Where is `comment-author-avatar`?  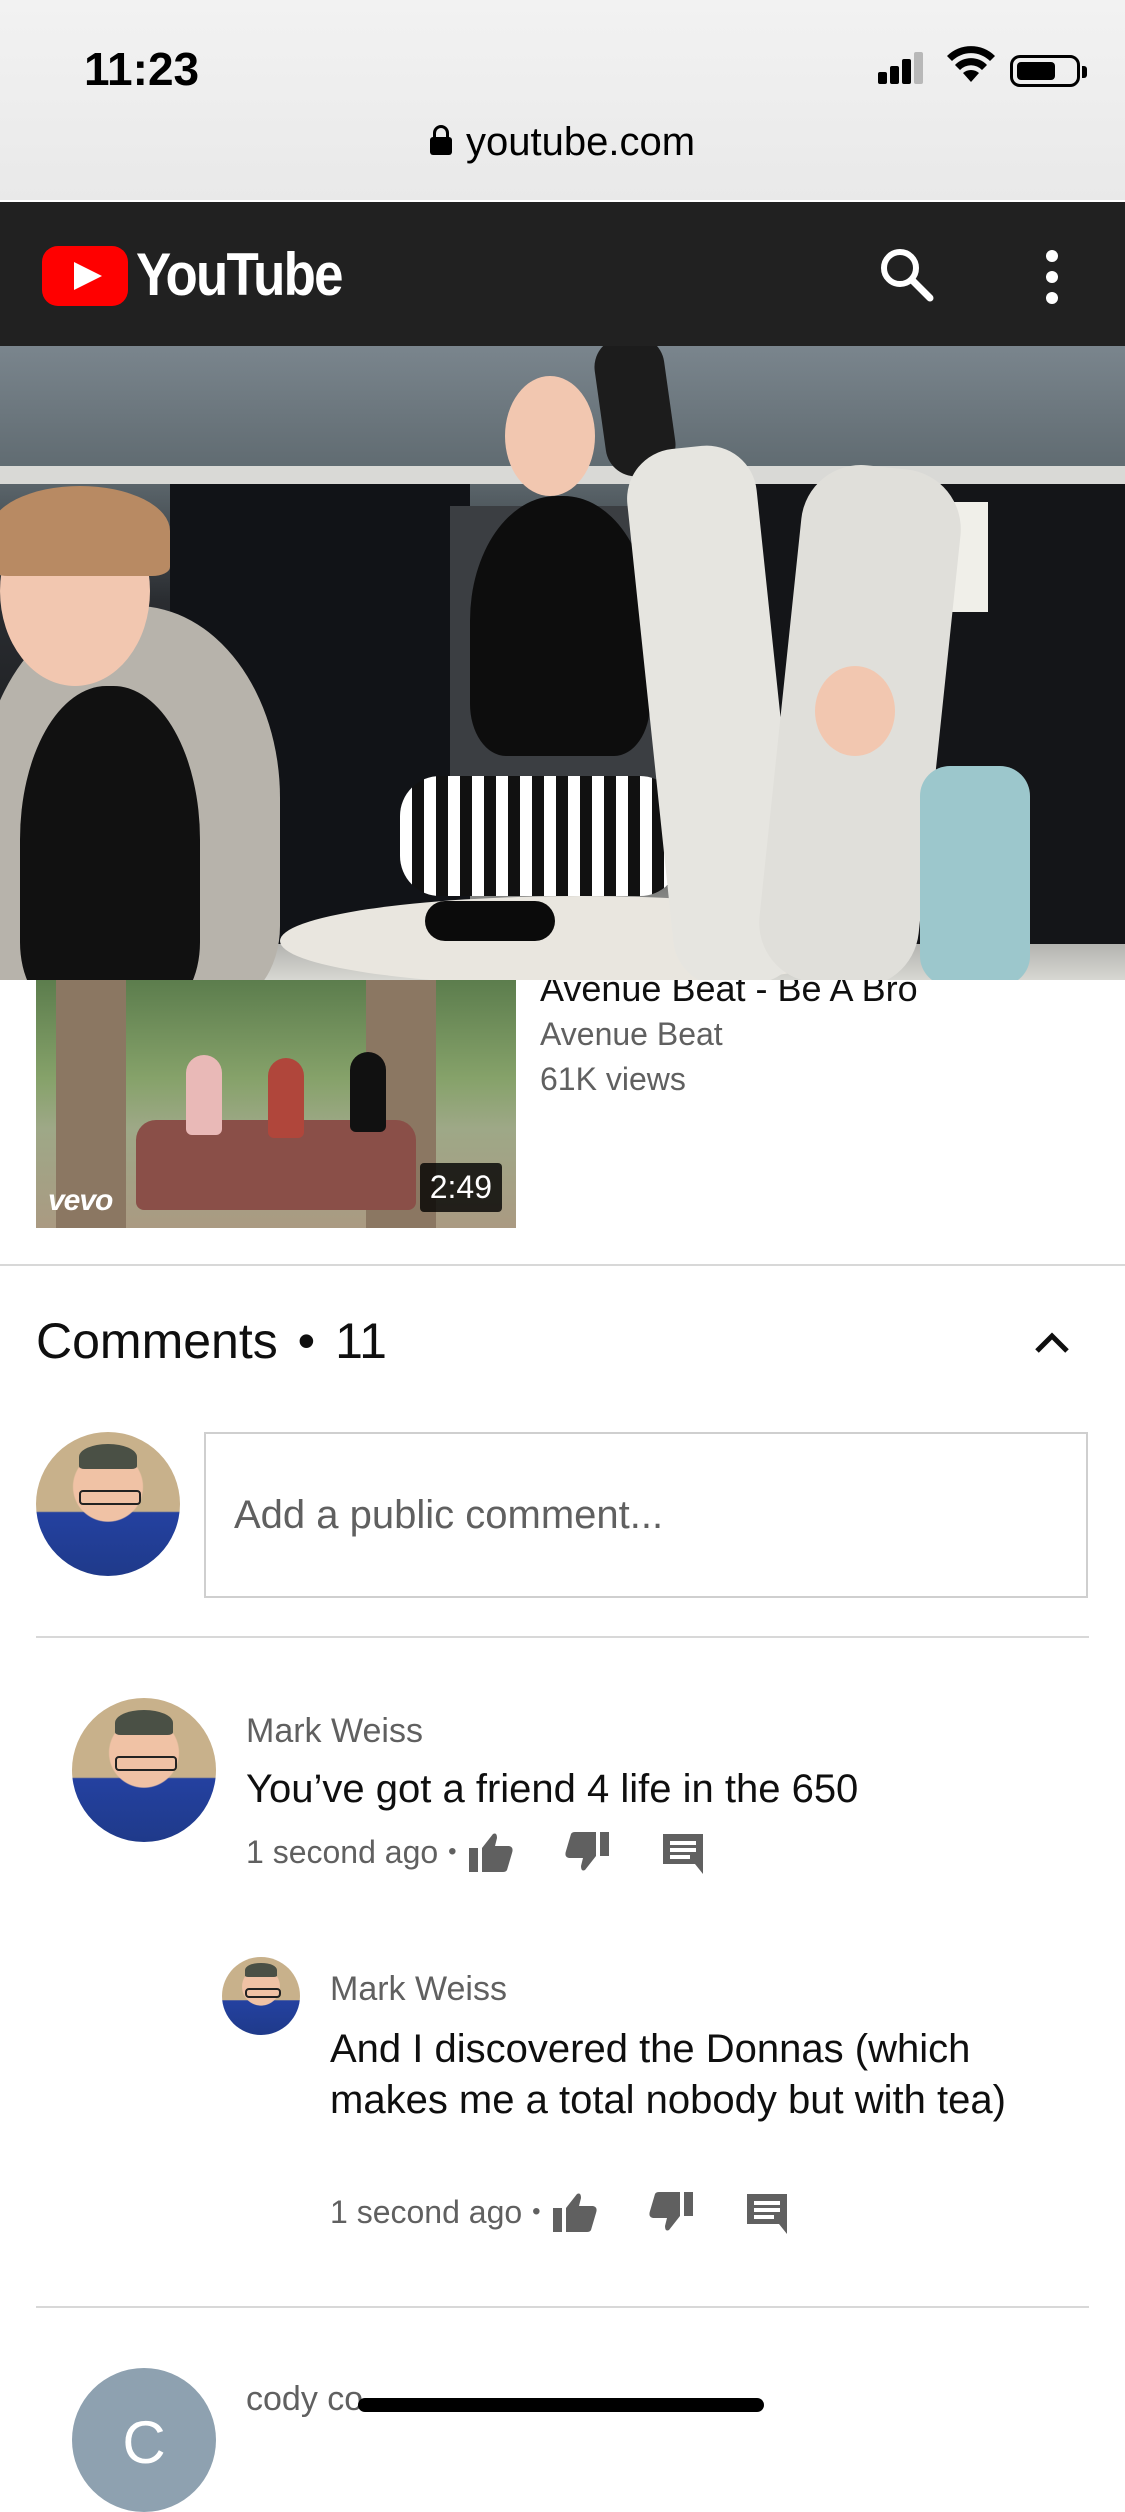
comment-author-avatar is located at coordinates (144, 1770).